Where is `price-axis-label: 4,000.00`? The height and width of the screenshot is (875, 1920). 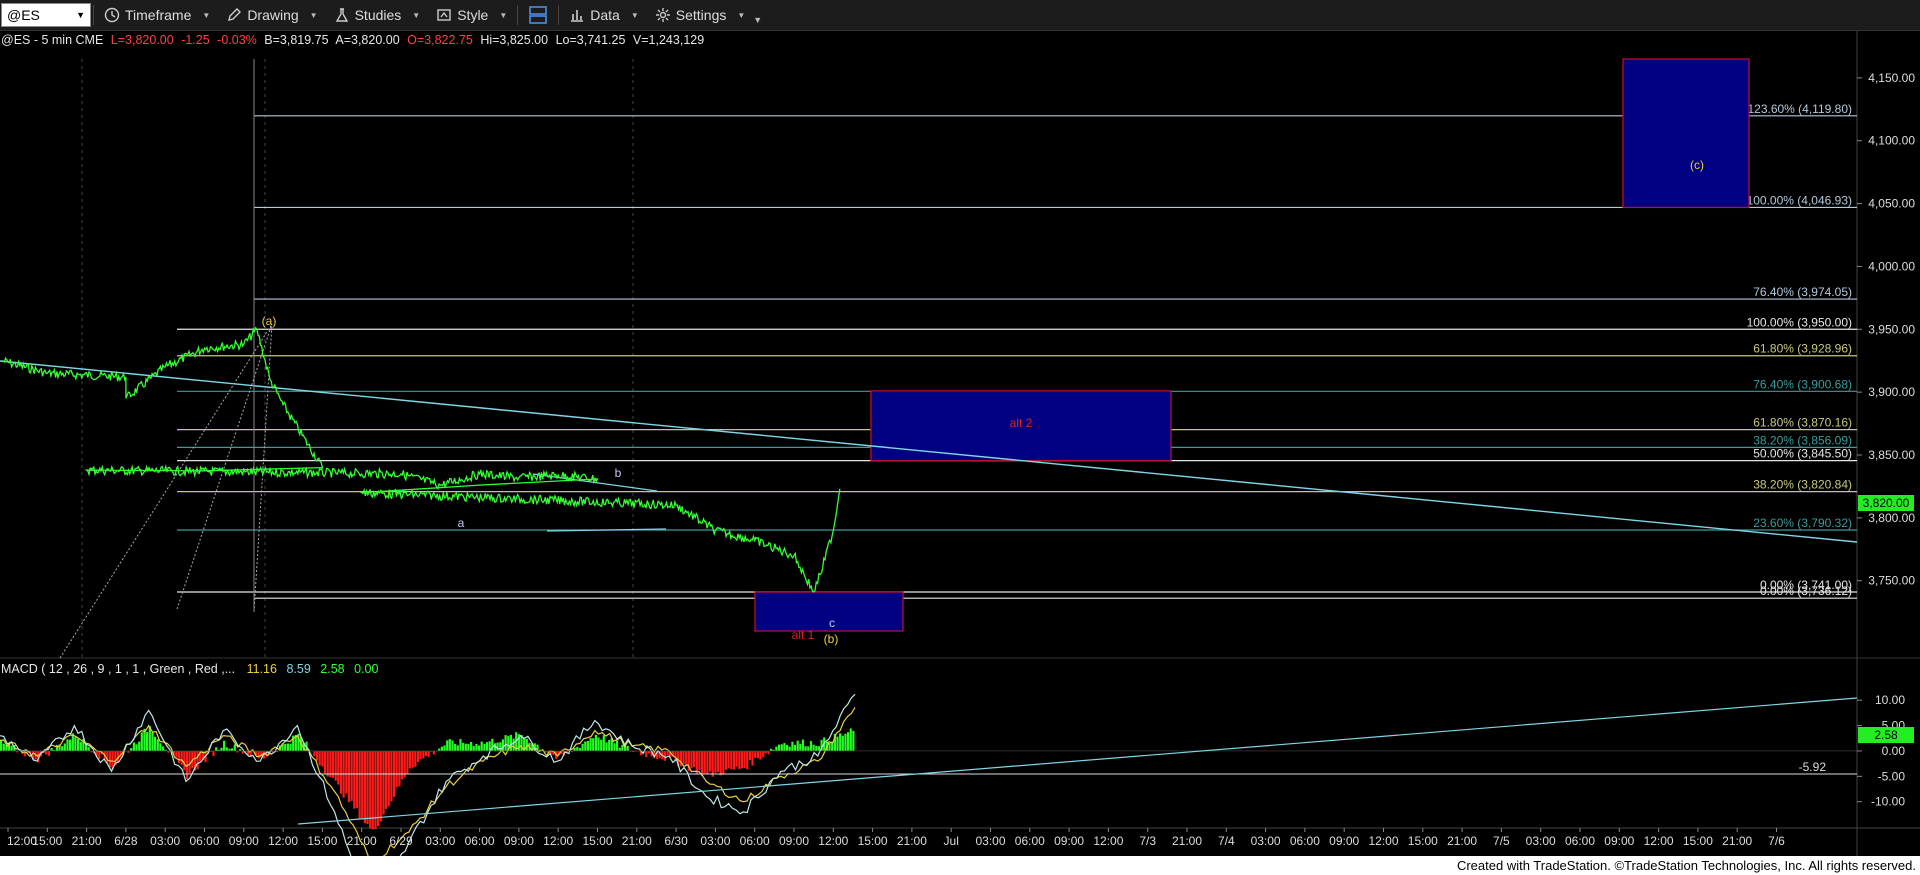
price-axis-label: 4,000.00 is located at coordinates (1891, 266).